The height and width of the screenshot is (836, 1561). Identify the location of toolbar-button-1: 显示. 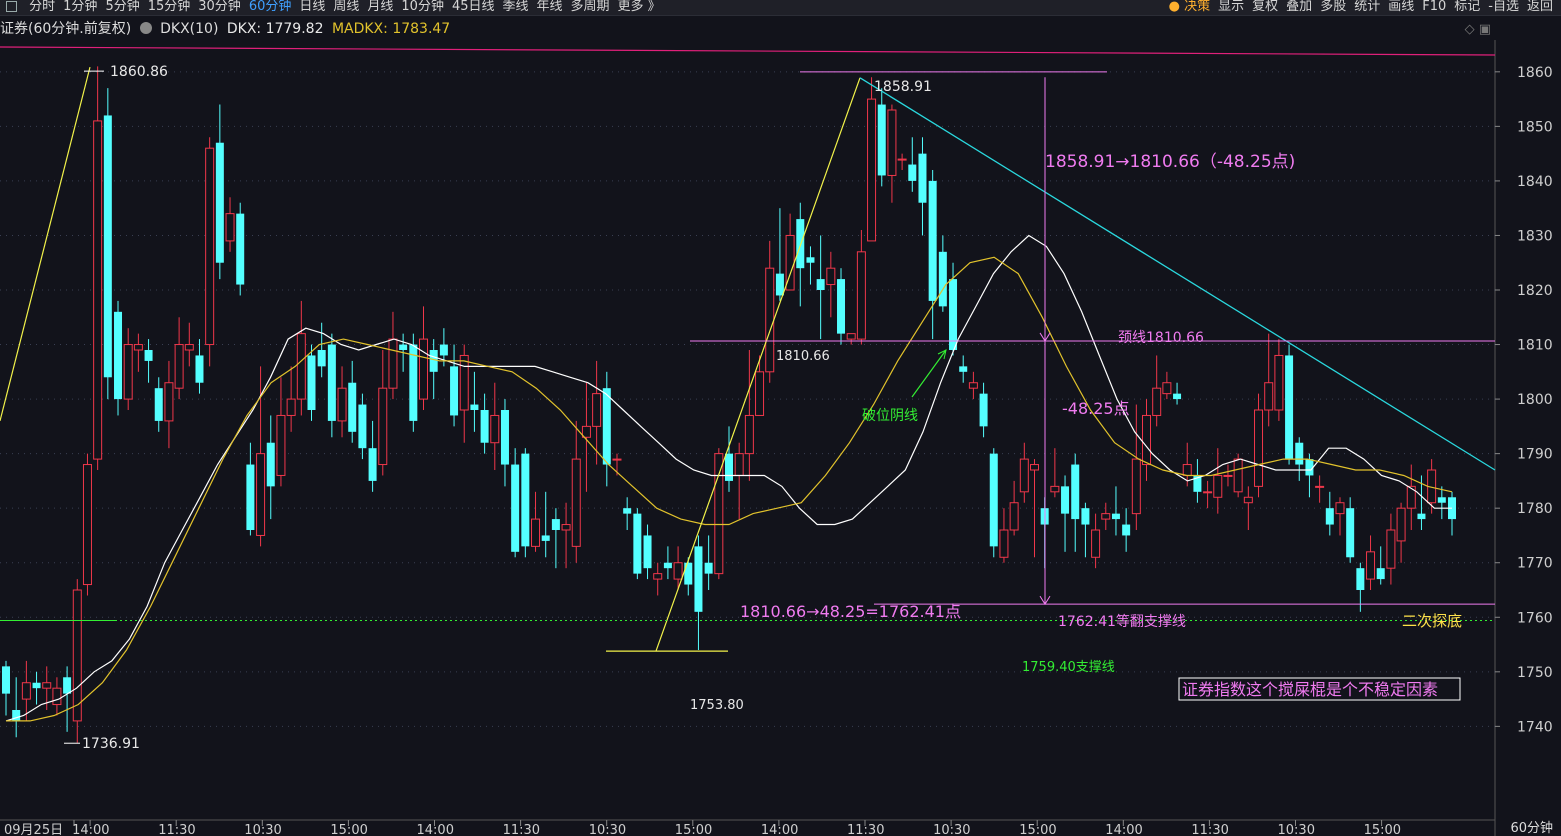
(1231, 7).